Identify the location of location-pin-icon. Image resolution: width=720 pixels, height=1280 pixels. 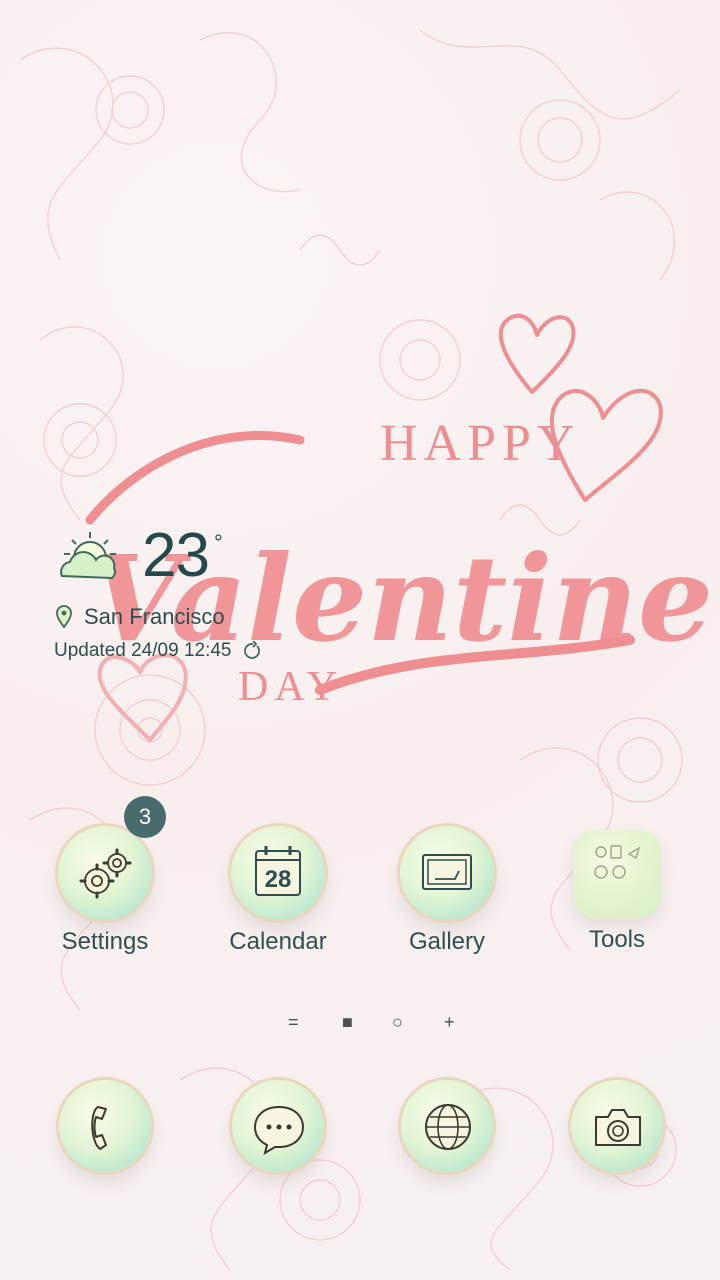
(64, 617).